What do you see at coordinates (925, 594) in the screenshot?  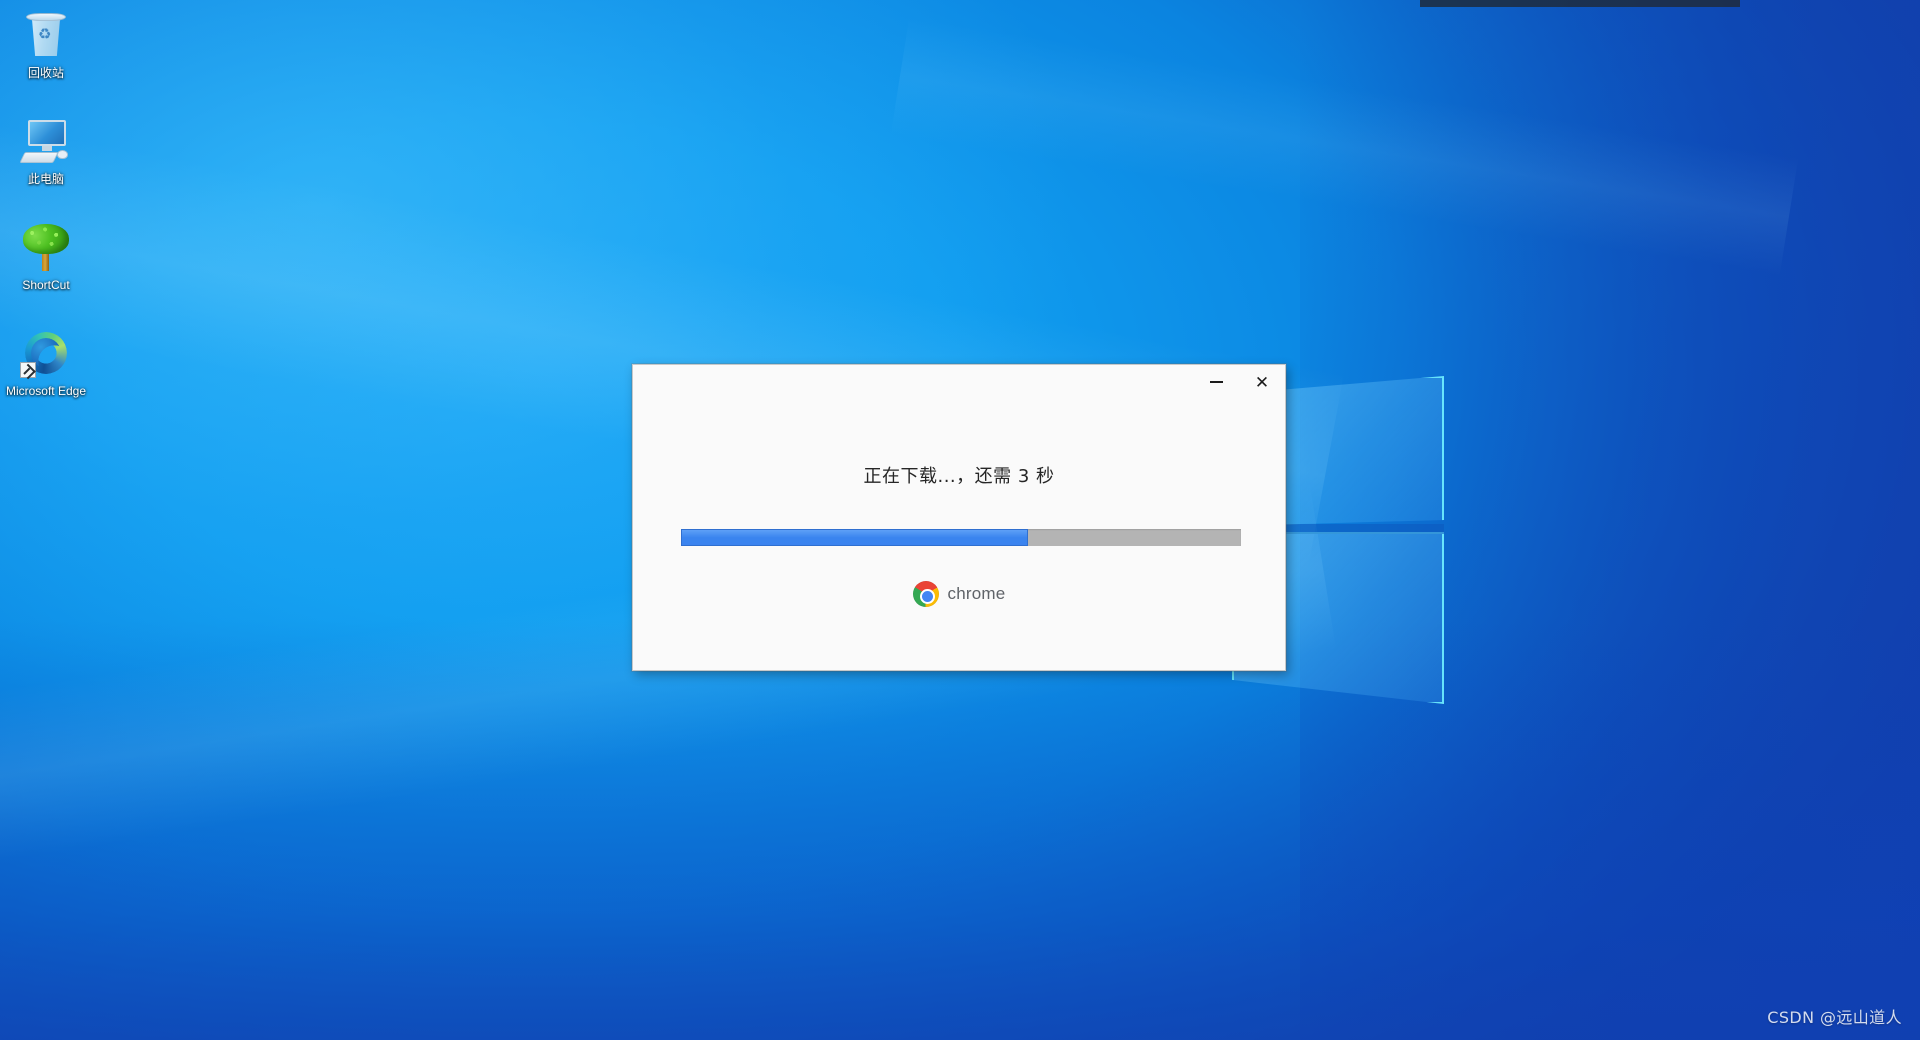 I see `chrome-logo-icon` at bounding box center [925, 594].